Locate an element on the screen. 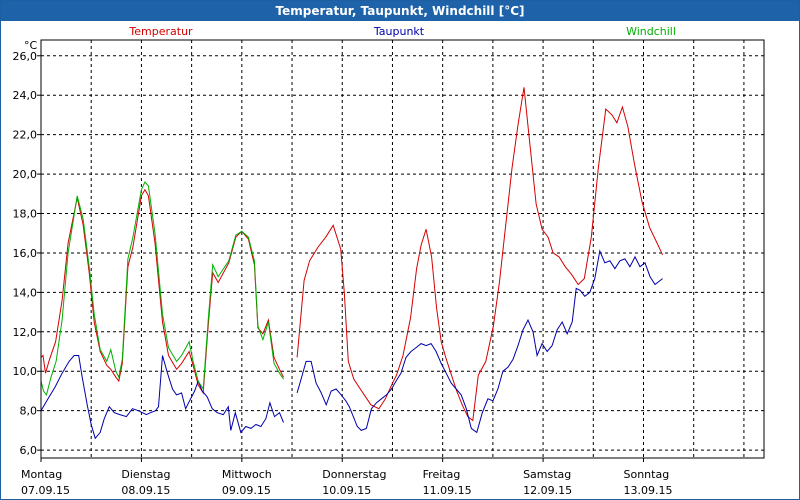 The height and width of the screenshot is (500, 800). y-tick-label: 24,0 is located at coordinates (25, 95).